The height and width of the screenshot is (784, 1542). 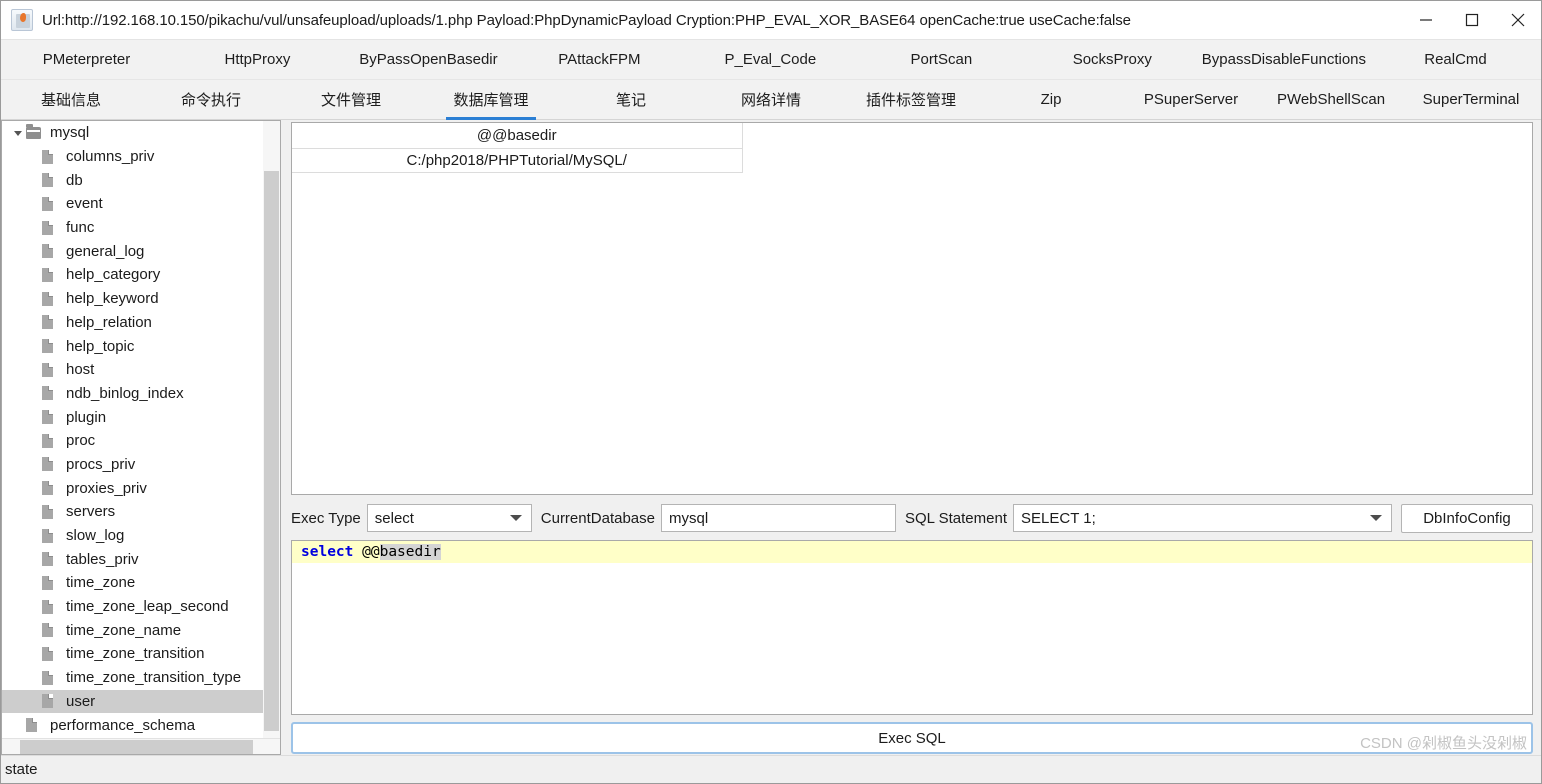 I want to click on tree-node-time-zone: time_zone, so click(x=141, y=583).